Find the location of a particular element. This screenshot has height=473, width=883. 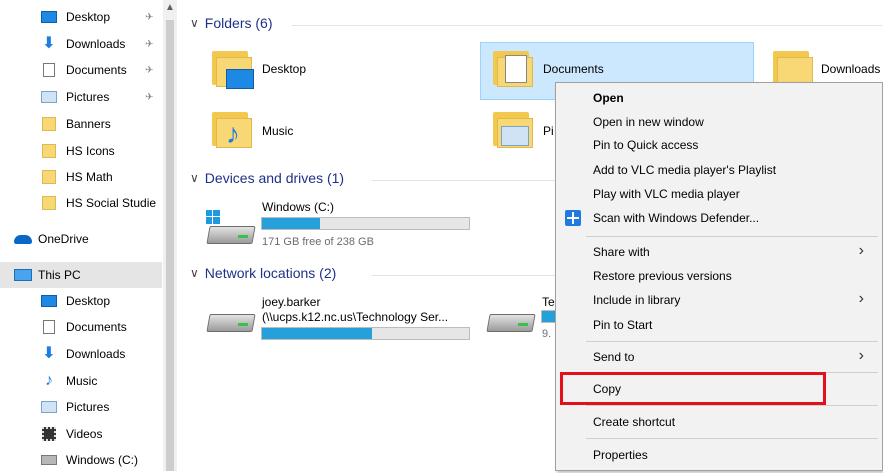

menu-item-share-with: Share with › is located at coordinates (719, 252).